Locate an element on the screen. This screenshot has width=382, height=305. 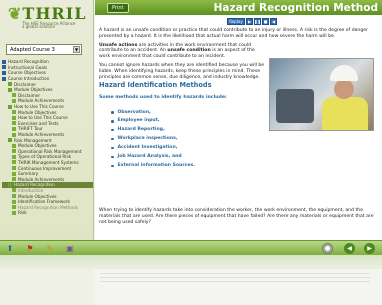
pause-icon: ❚❚ is located at coordinates (257, 21).